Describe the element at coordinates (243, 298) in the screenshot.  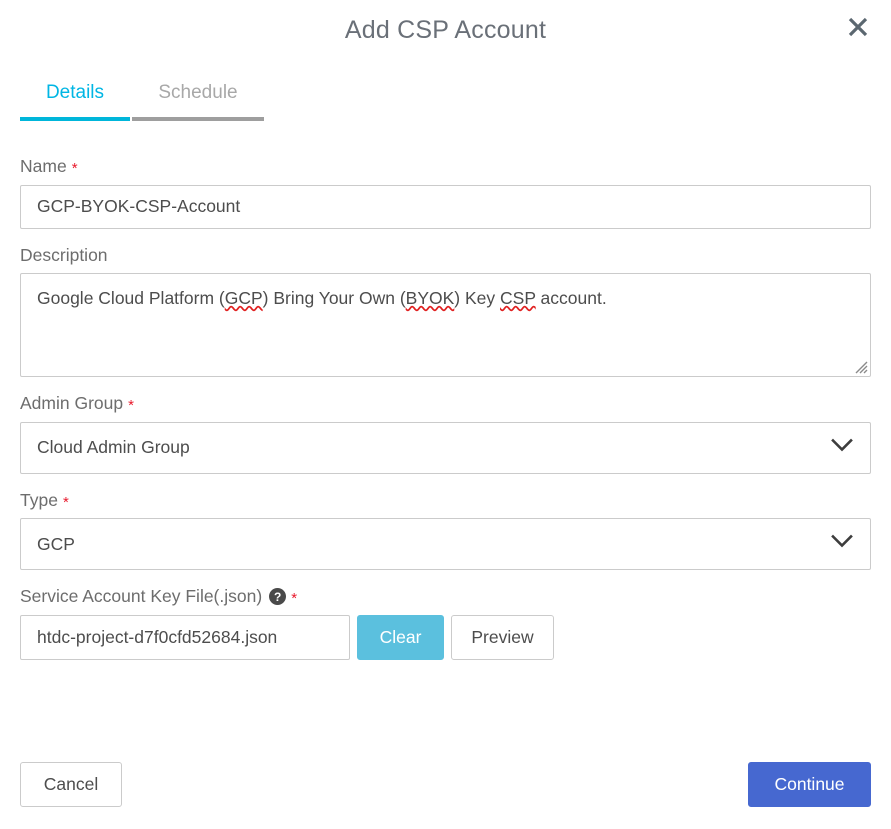
I see `misspelled-word: GCP` at that location.